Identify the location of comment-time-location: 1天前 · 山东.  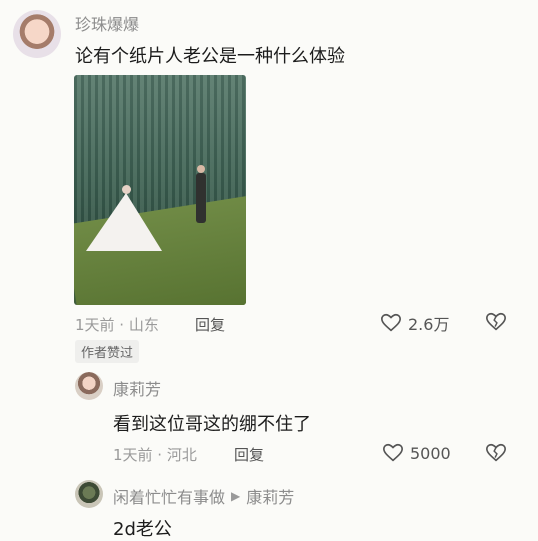
(117, 325).